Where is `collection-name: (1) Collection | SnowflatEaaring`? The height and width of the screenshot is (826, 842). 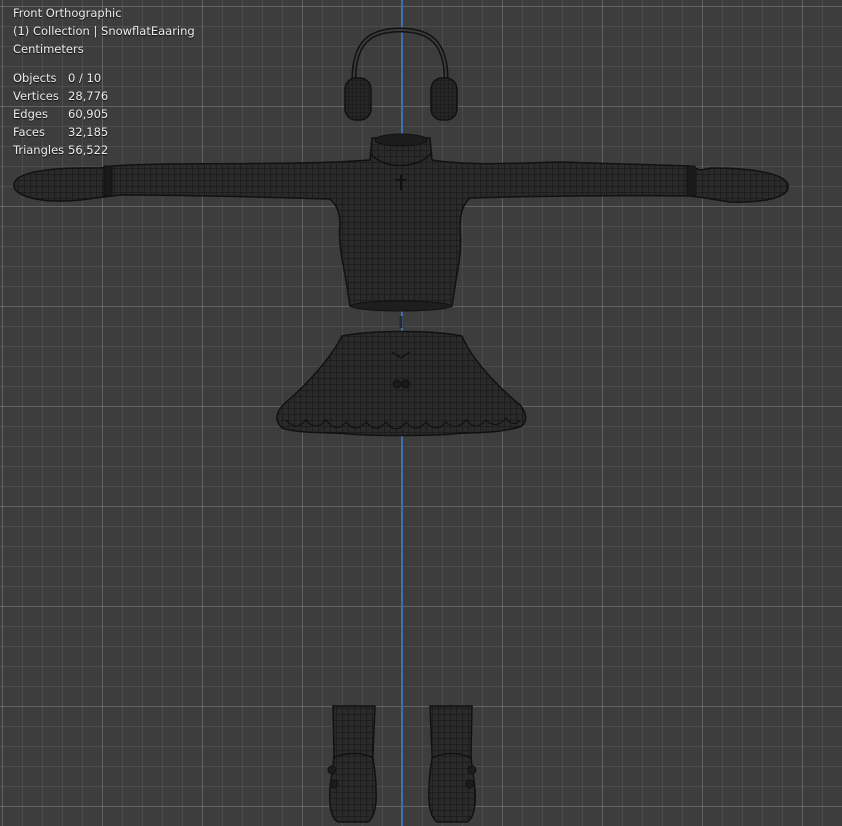 collection-name: (1) Collection | SnowflatEaaring is located at coordinates (104, 31).